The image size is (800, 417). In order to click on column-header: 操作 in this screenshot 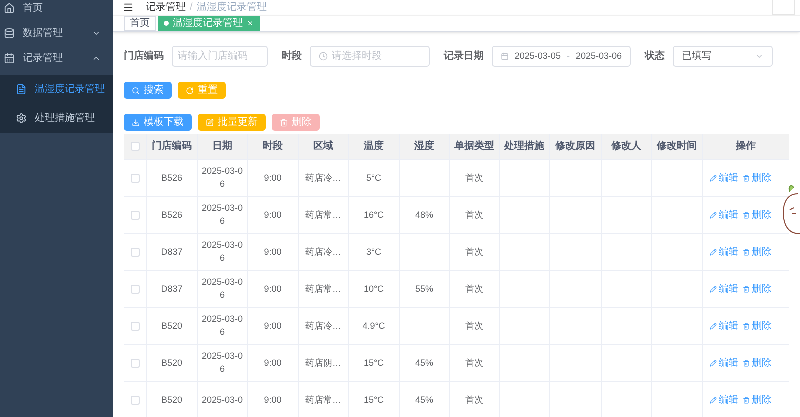, I will do `click(745, 146)`.